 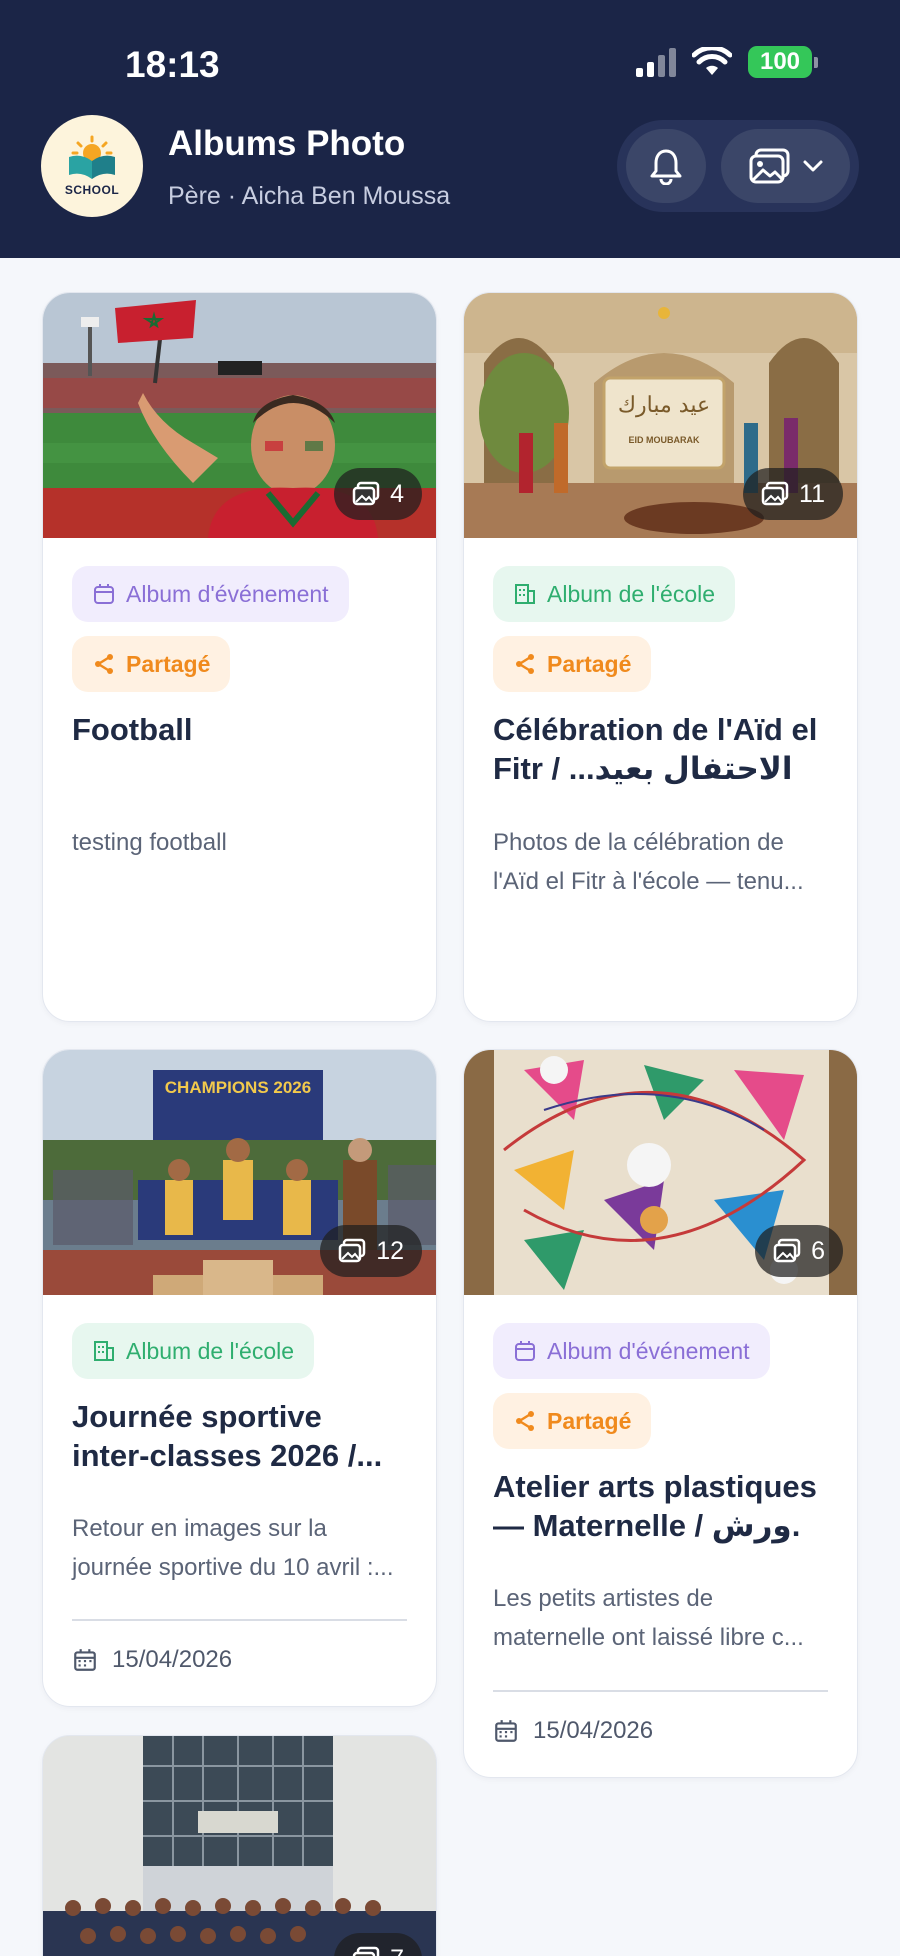 I want to click on photo-count: 7, so click(x=397, y=1950).